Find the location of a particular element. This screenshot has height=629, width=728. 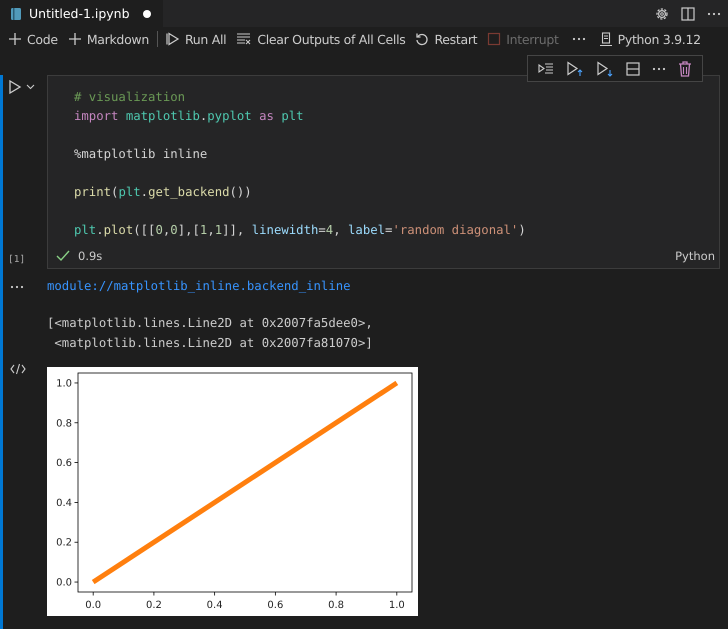

run-cell-icon is located at coordinates (15, 87).